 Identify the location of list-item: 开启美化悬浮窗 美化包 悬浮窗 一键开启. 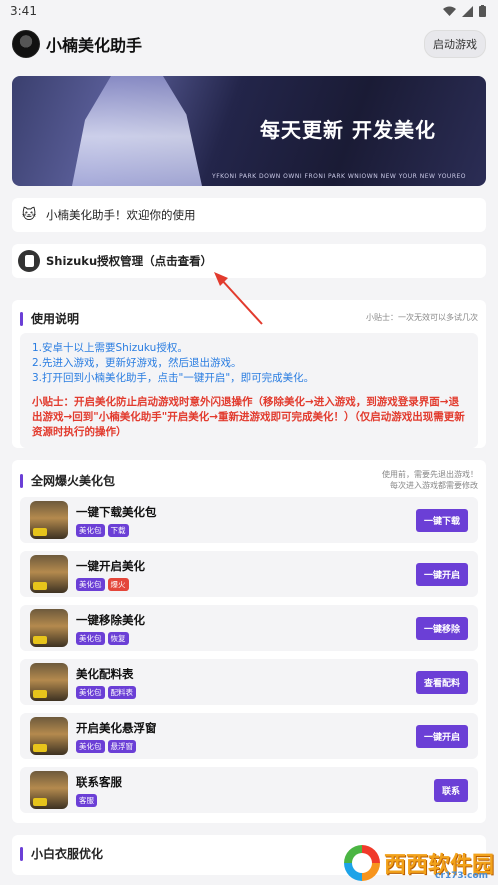
(249, 736).